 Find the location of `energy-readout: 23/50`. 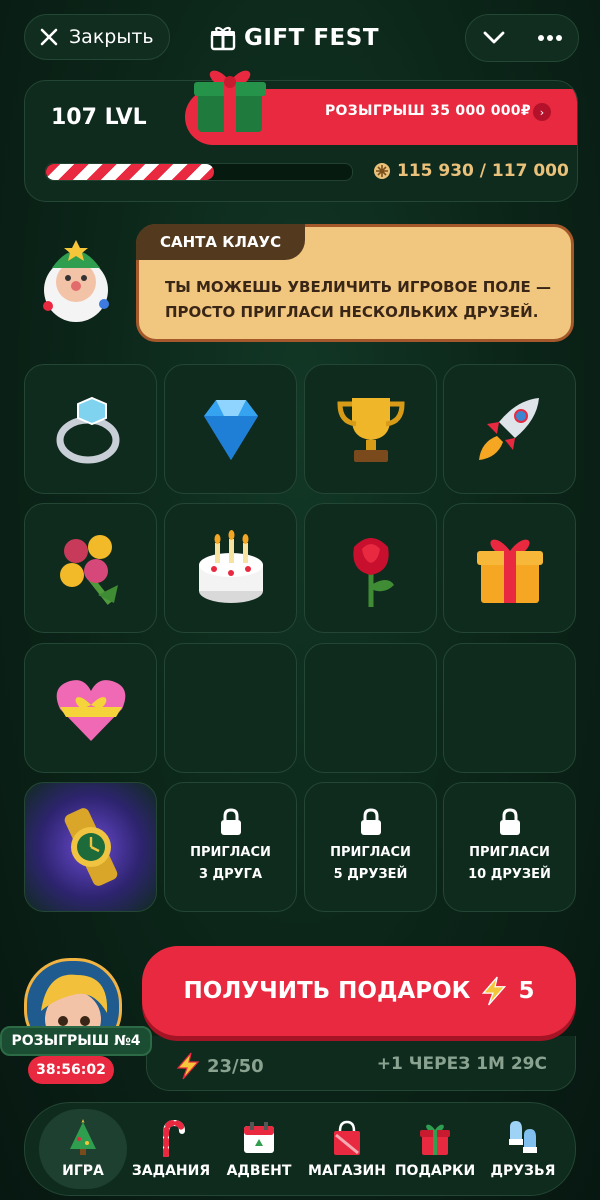

energy-readout: 23/50 is located at coordinates (219, 1066).